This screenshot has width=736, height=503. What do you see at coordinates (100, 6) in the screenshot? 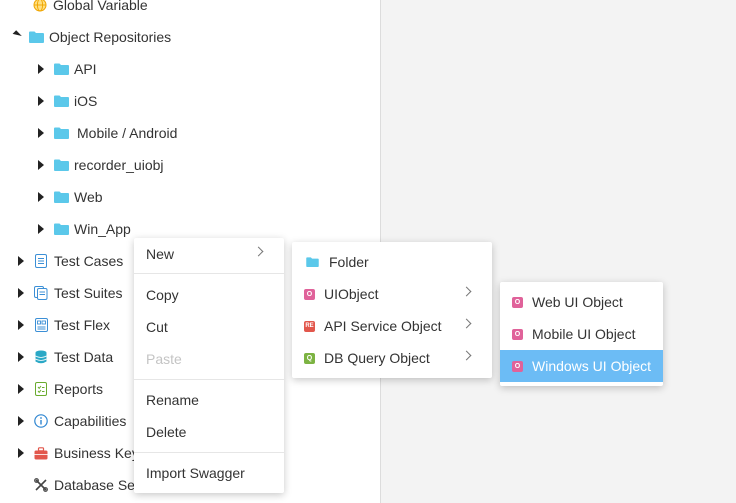
I see `tree-item-label: Global Variable` at bounding box center [100, 6].